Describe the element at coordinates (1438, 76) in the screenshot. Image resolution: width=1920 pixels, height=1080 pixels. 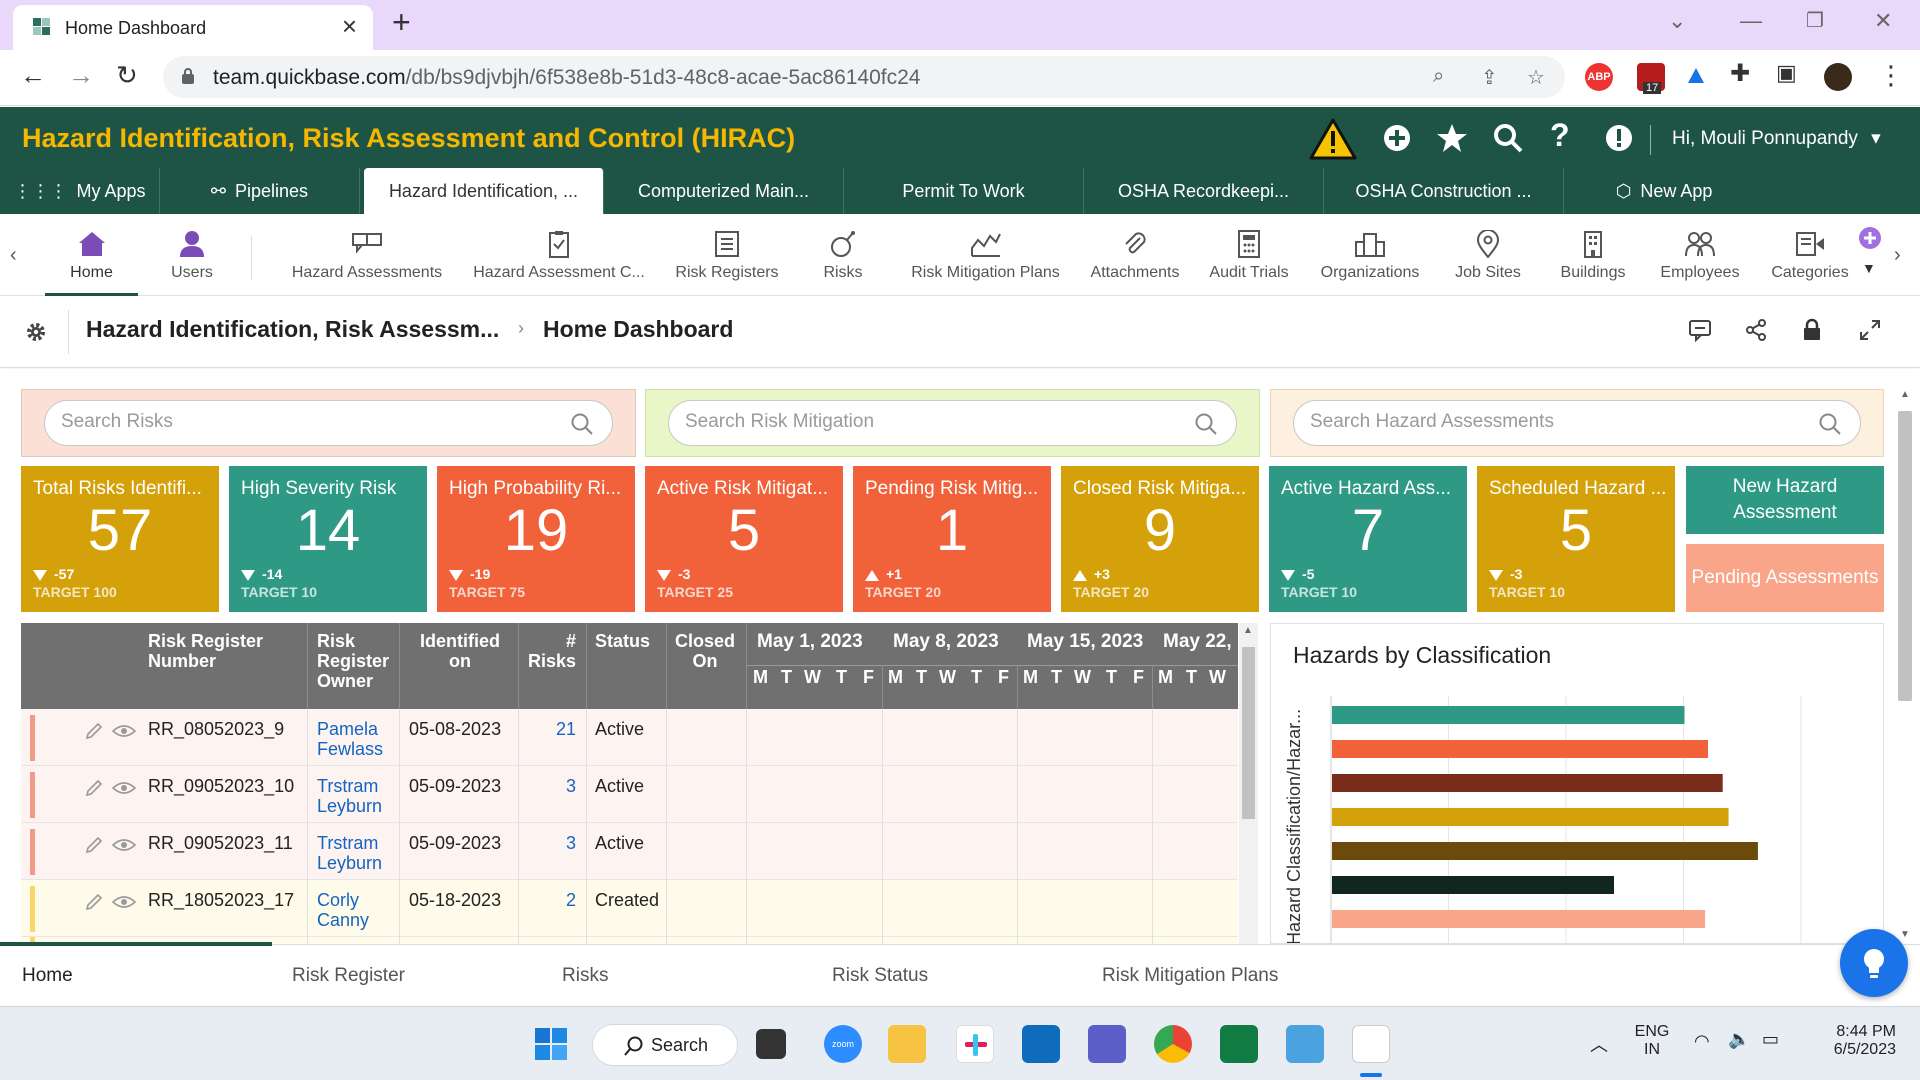
I see `zoom-icon: ⌕` at that location.